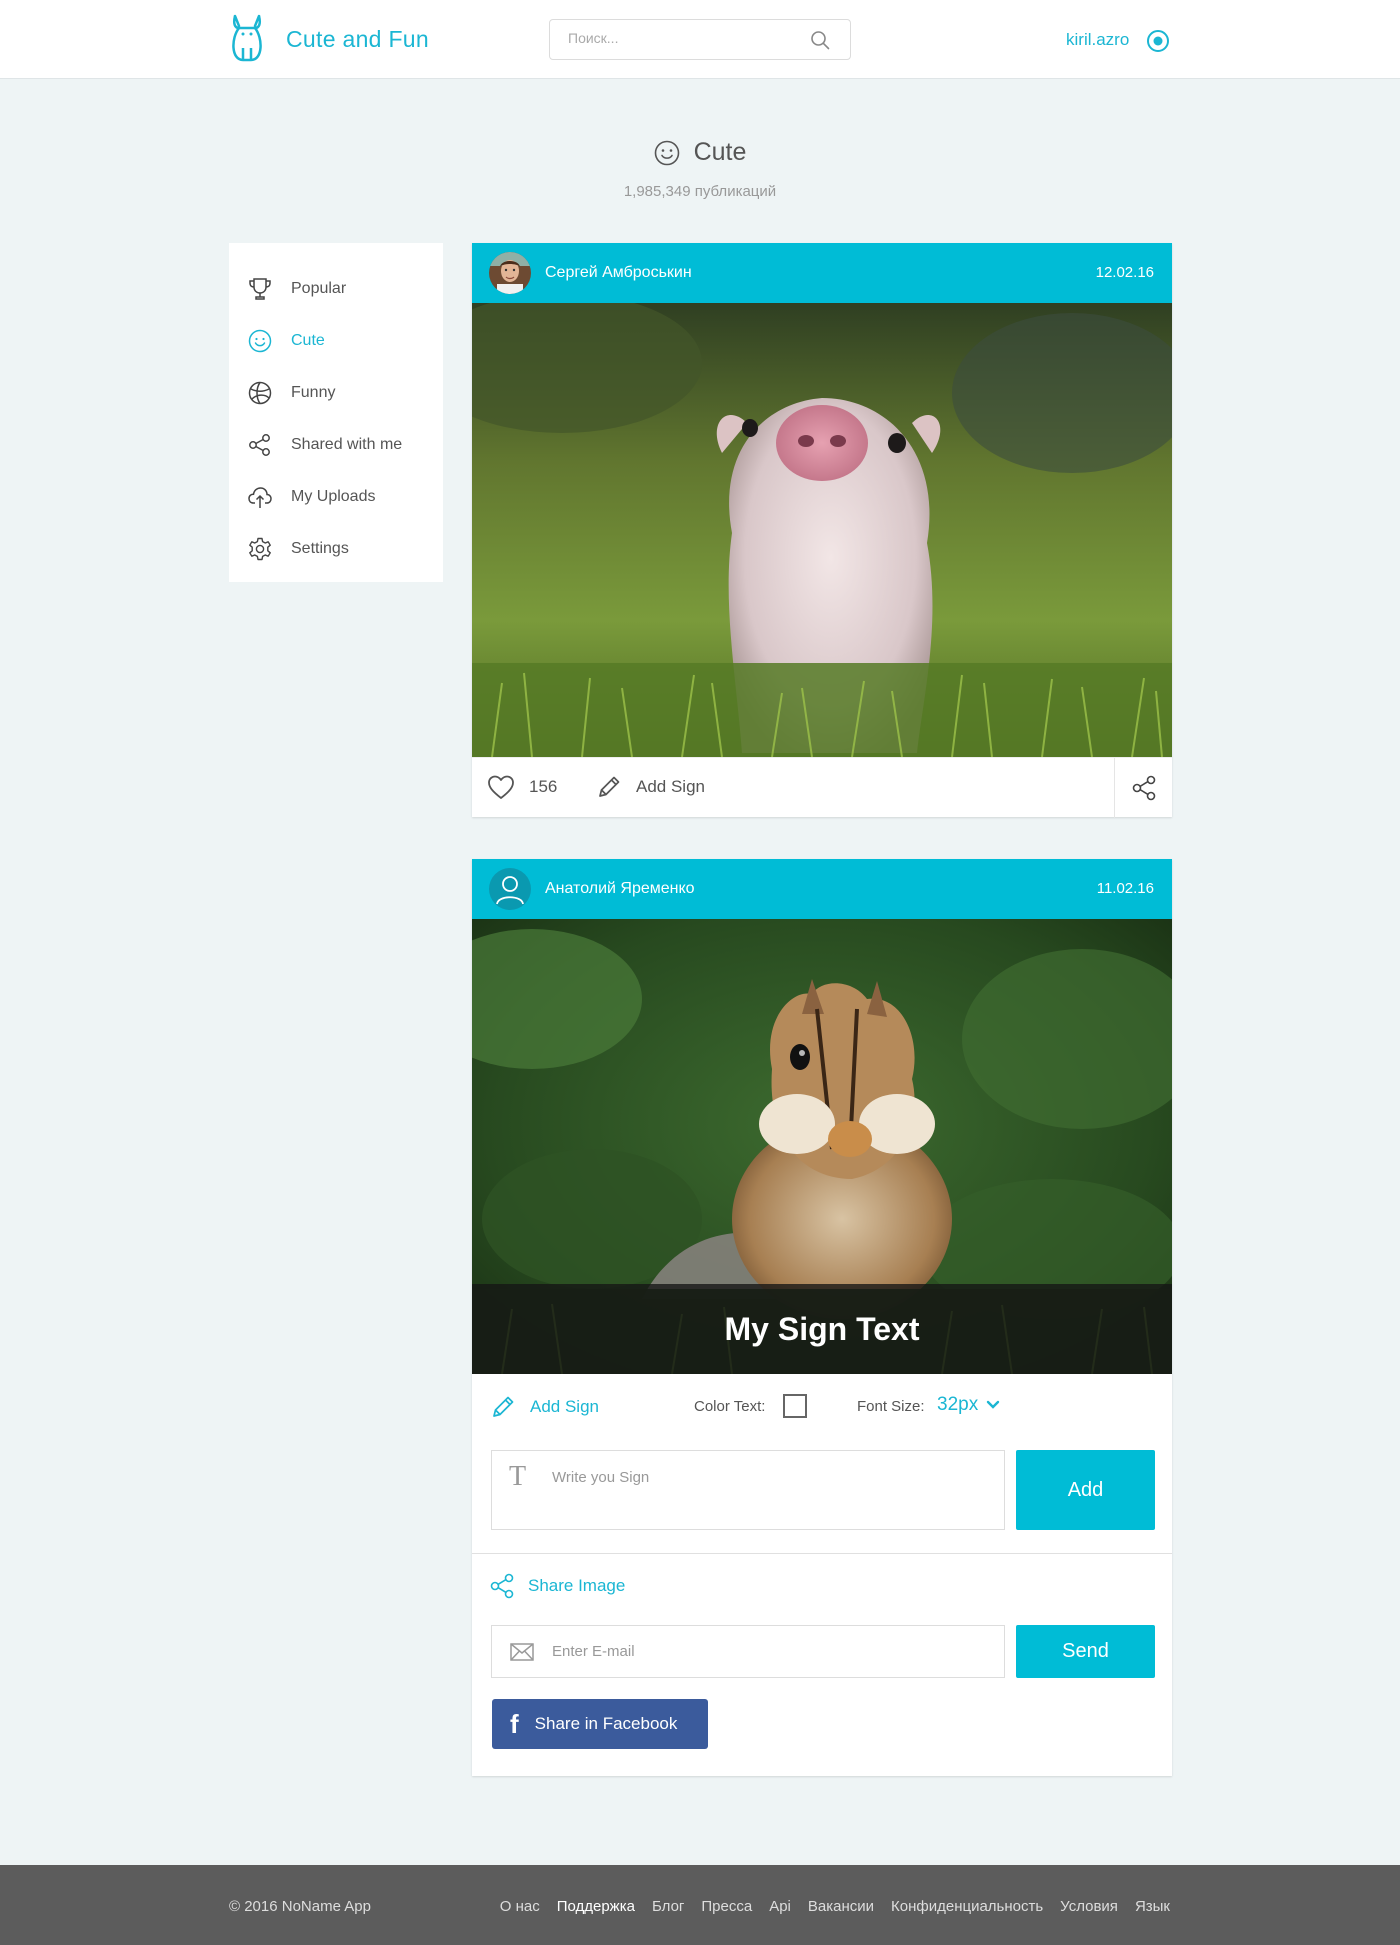 The height and width of the screenshot is (1945, 1400). Describe the element at coordinates (1125, 888) in the screenshot. I see `post-date: 11.02.16` at that location.